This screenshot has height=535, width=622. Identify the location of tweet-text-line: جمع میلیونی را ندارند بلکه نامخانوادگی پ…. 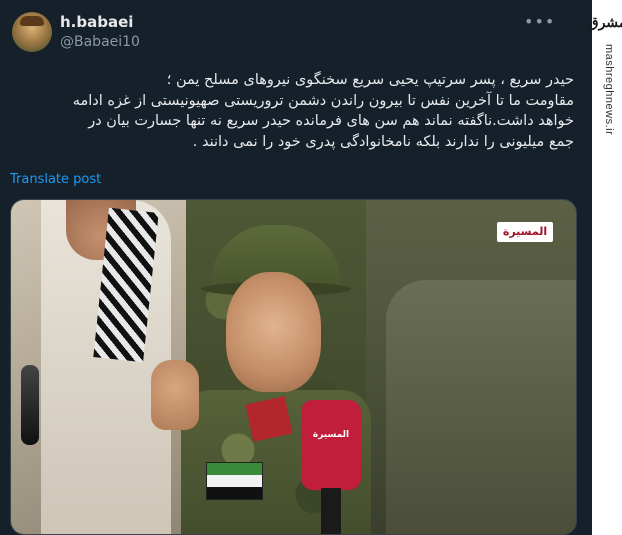
(383, 141).